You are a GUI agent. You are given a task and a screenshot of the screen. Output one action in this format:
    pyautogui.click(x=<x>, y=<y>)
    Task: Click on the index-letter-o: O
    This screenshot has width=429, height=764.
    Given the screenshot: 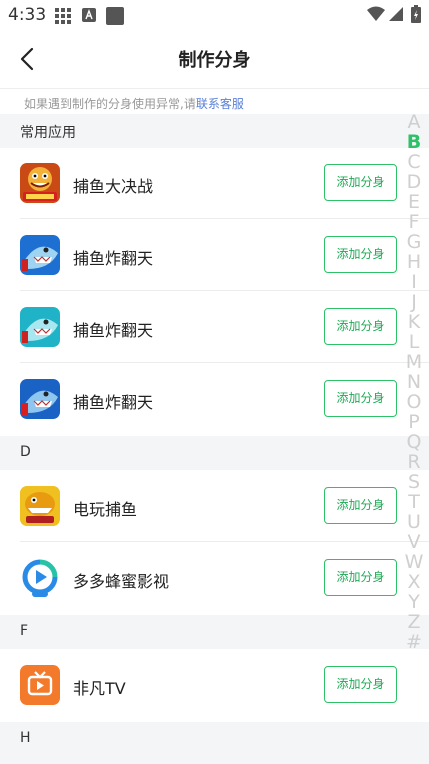 What is the action you would take?
    pyautogui.click(x=414, y=402)
    